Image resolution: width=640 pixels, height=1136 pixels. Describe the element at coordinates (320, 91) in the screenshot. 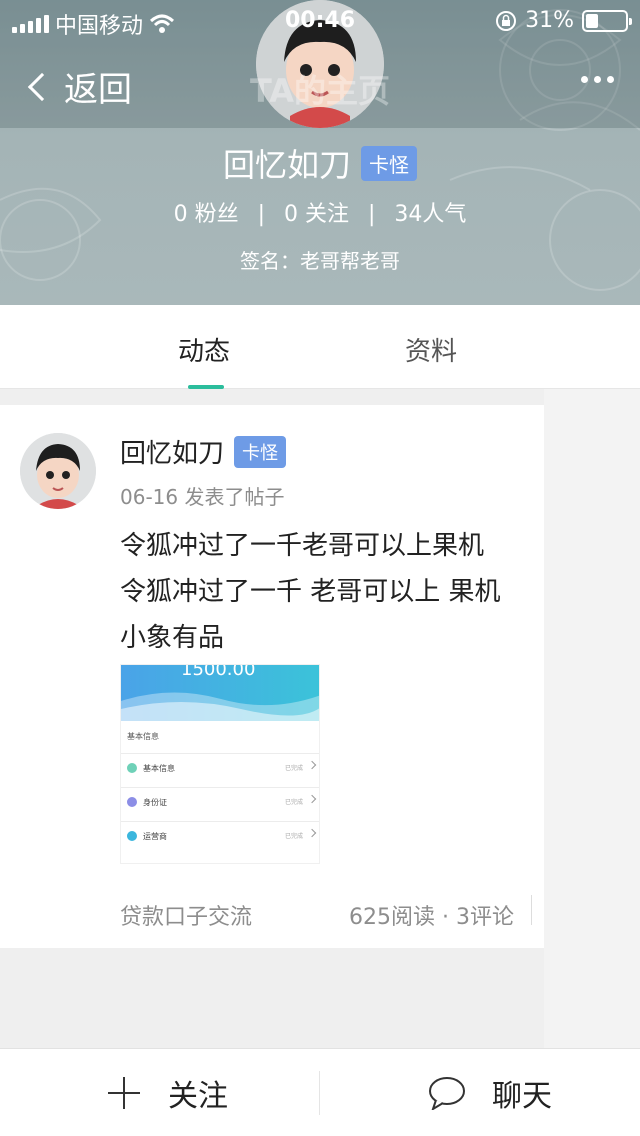

I see `page-title: TA的主页` at that location.